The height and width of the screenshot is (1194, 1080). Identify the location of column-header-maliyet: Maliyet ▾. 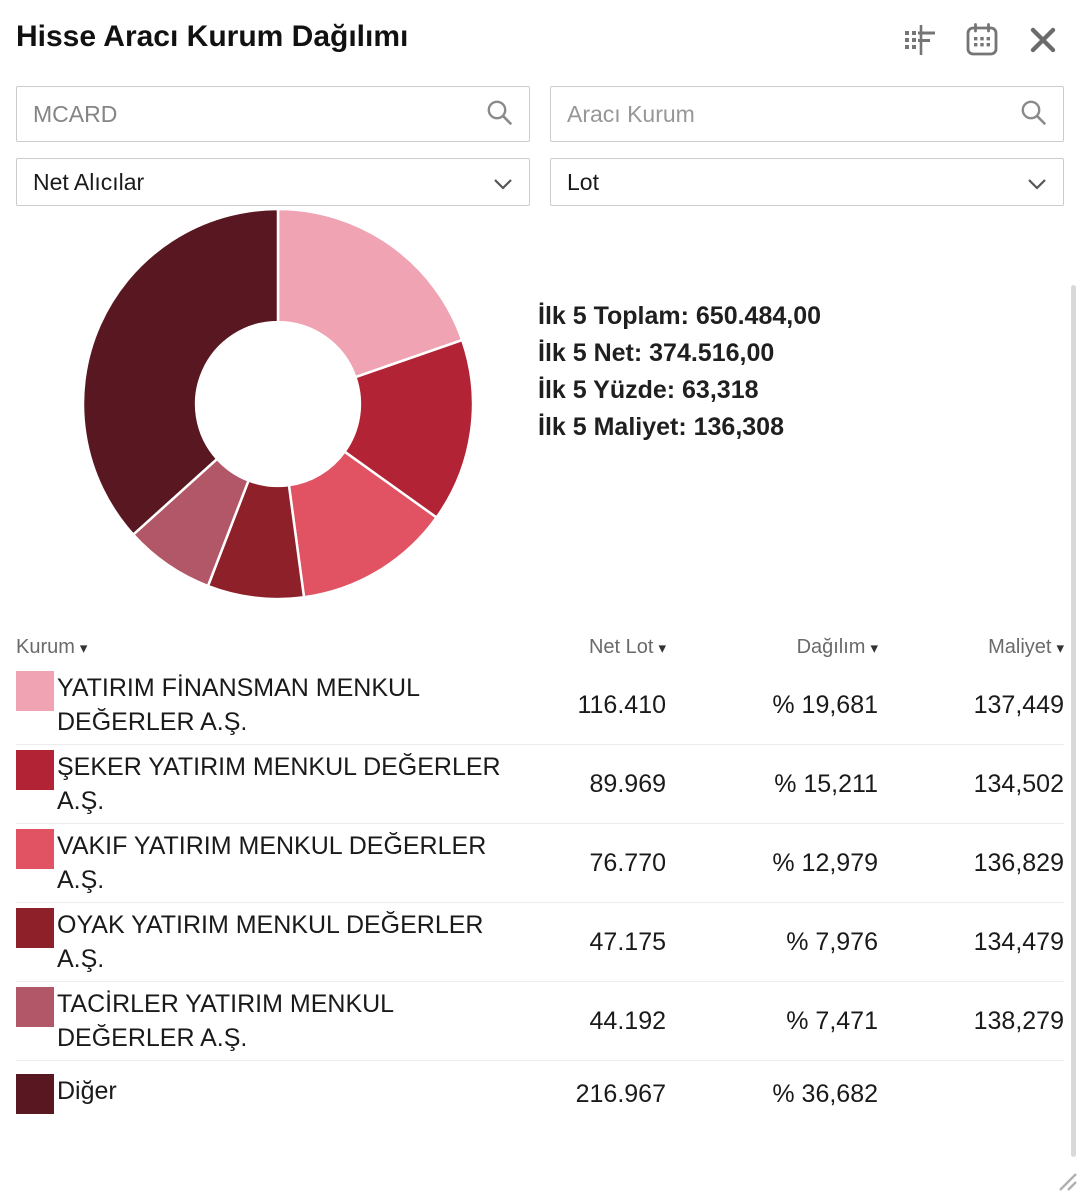
(971, 647).